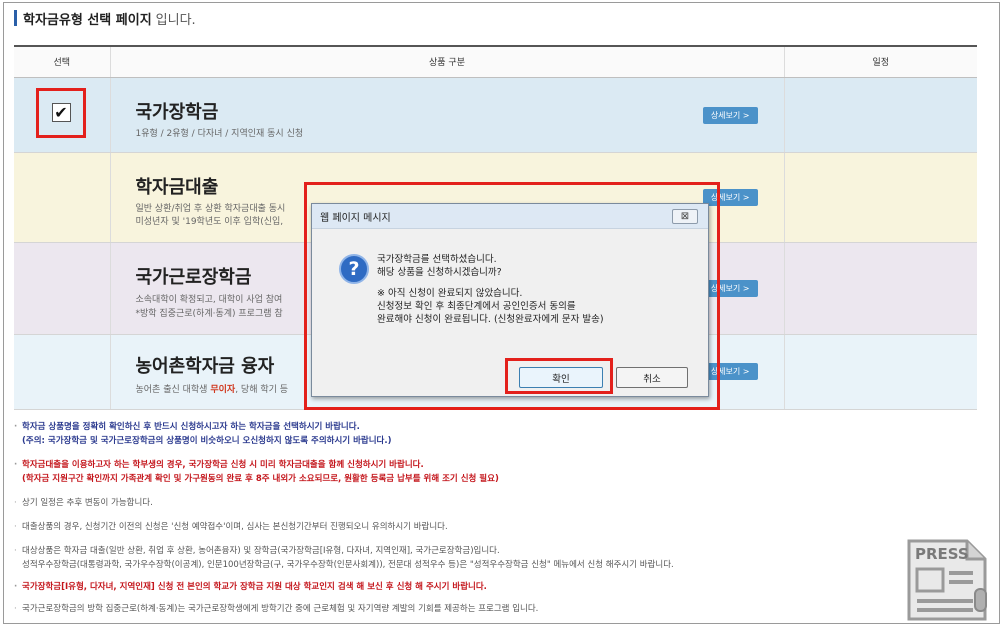 The image size is (1003, 627). I want to click on page-title-rest: 입니다., so click(175, 20).